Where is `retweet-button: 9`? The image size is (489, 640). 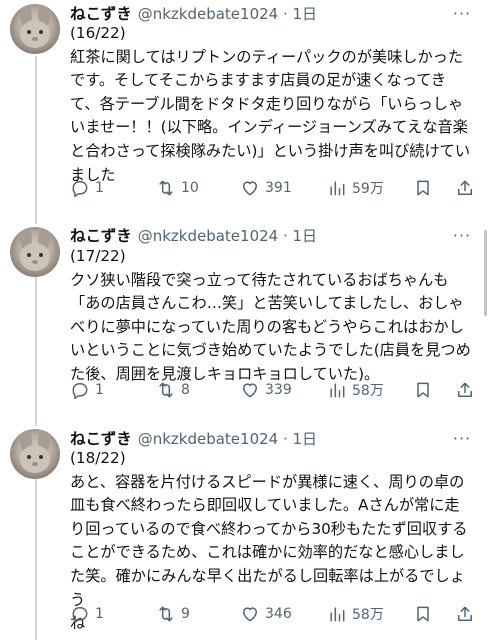 retweet-button: 9 is located at coordinates (173, 614).